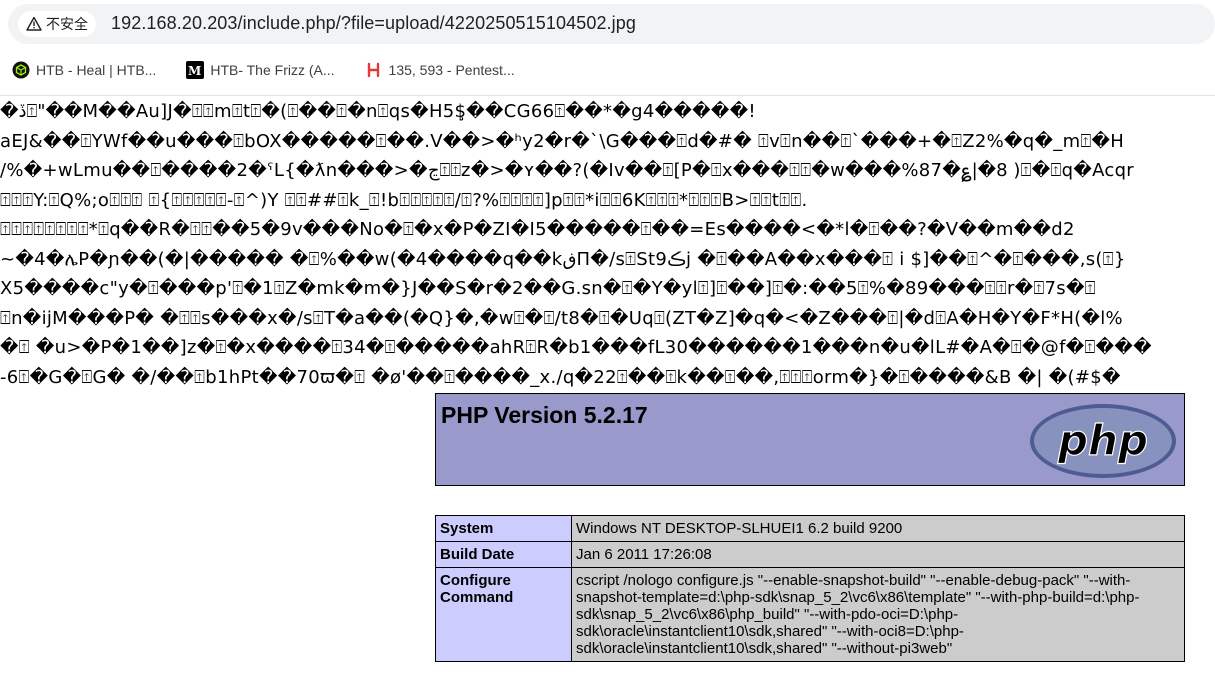 The height and width of the screenshot is (688, 1215). I want to click on table-row: Build Date Jan 6 2011 17:26:08, so click(810, 554).